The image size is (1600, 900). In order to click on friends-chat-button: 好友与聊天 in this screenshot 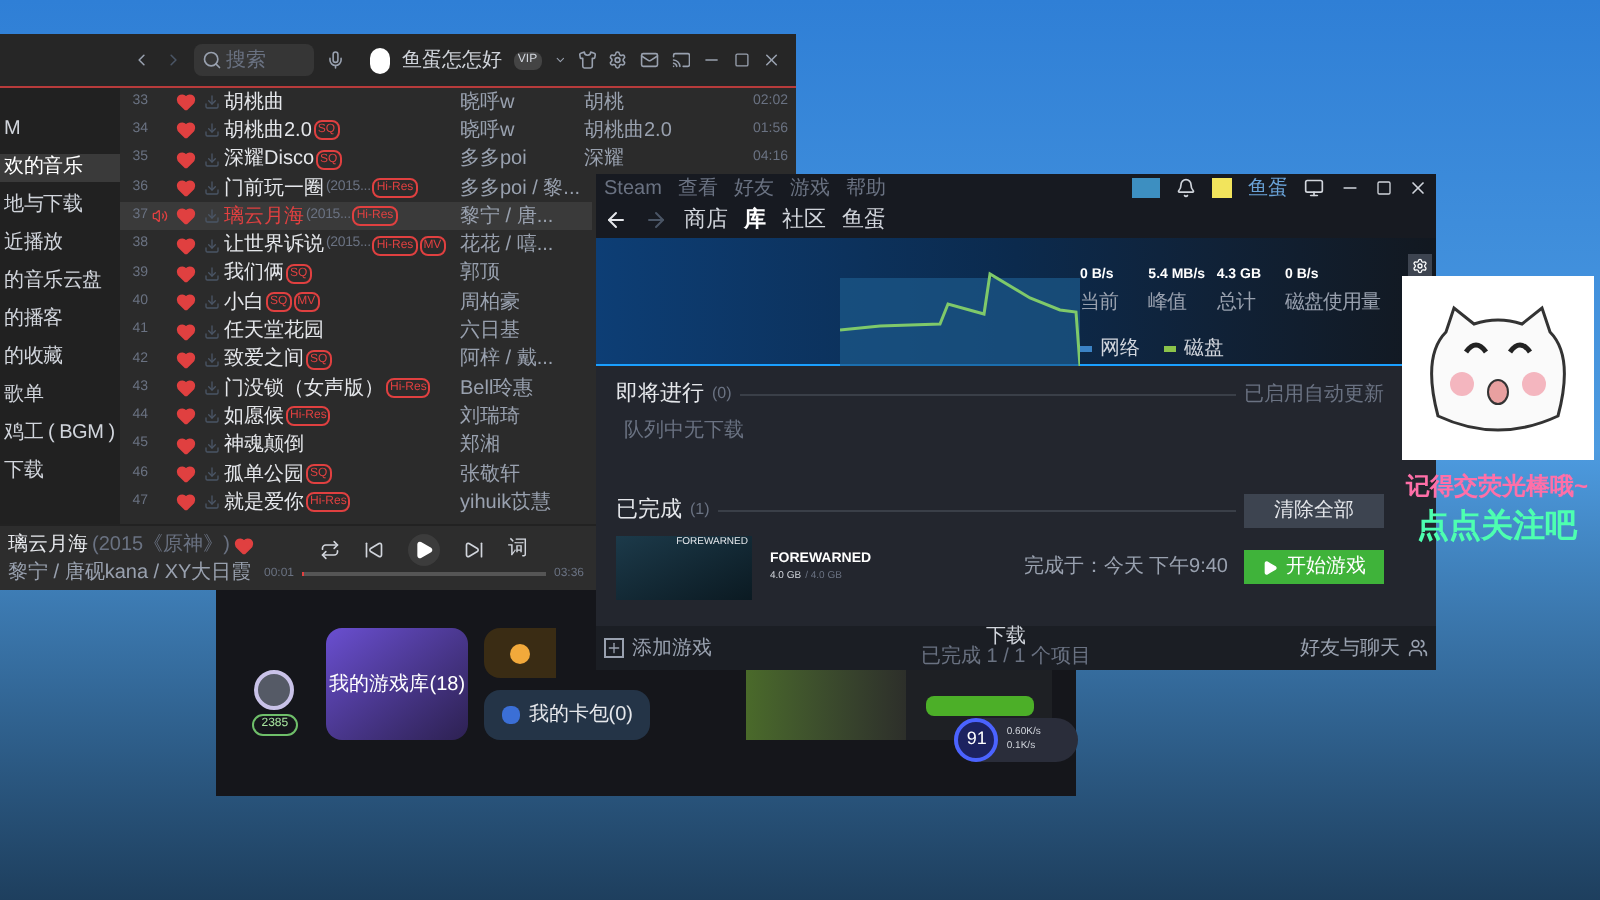, I will do `click(1364, 648)`.